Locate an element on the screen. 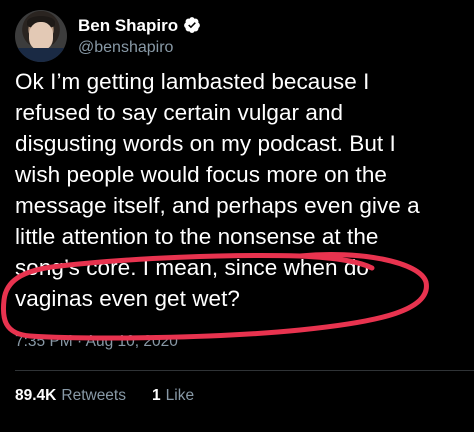 The width and height of the screenshot is (474, 432). verified-badge-icon is located at coordinates (192, 25).